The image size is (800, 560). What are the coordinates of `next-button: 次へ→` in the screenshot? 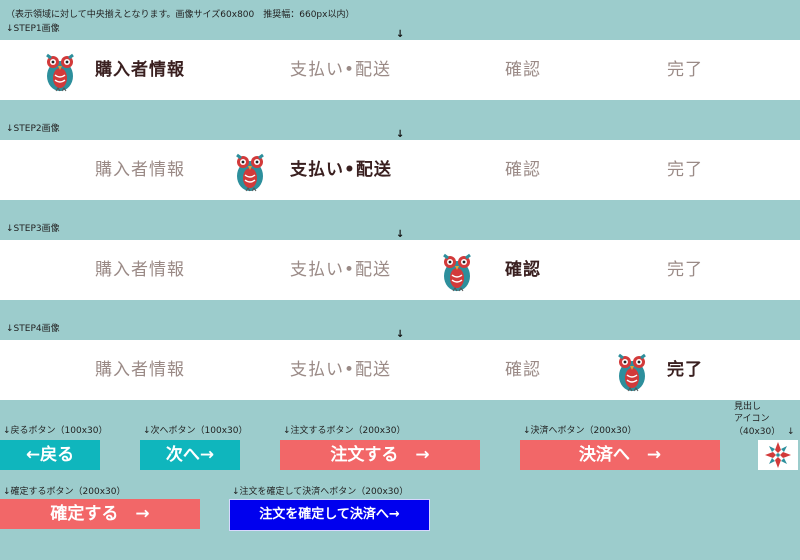 It's located at (190, 455).